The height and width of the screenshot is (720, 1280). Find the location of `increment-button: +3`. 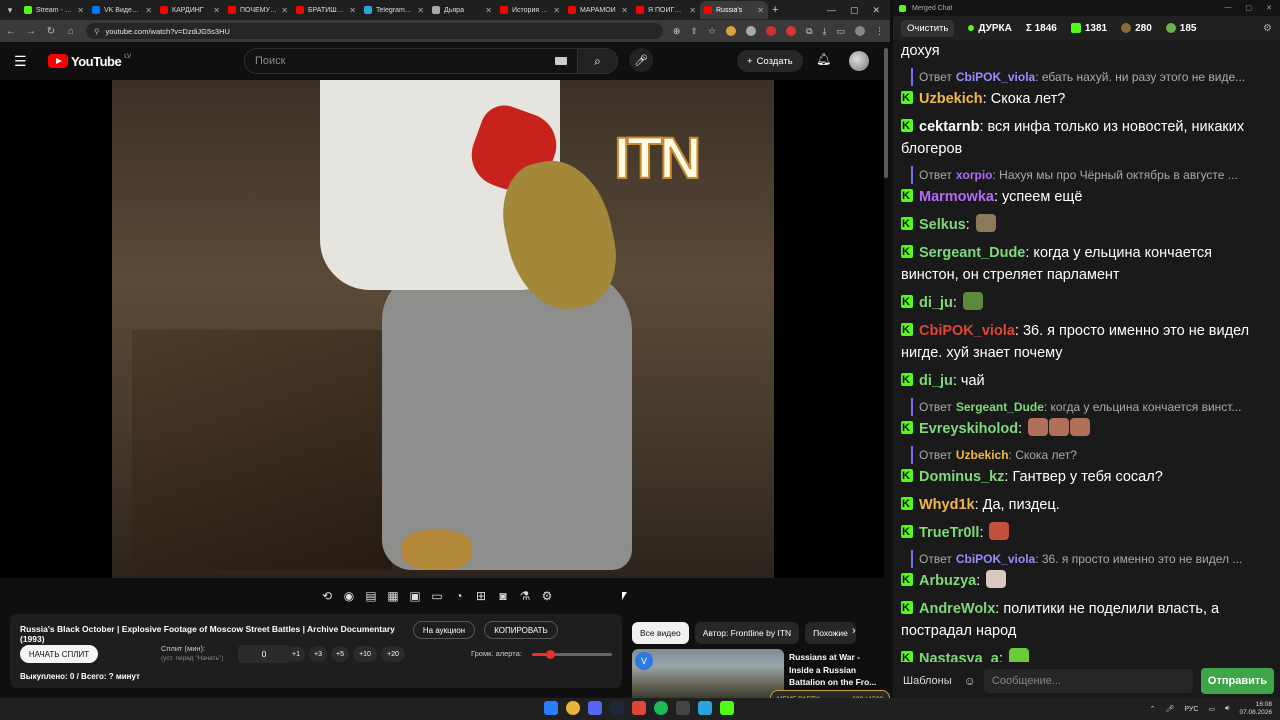

increment-button: +3 is located at coordinates (318, 654).